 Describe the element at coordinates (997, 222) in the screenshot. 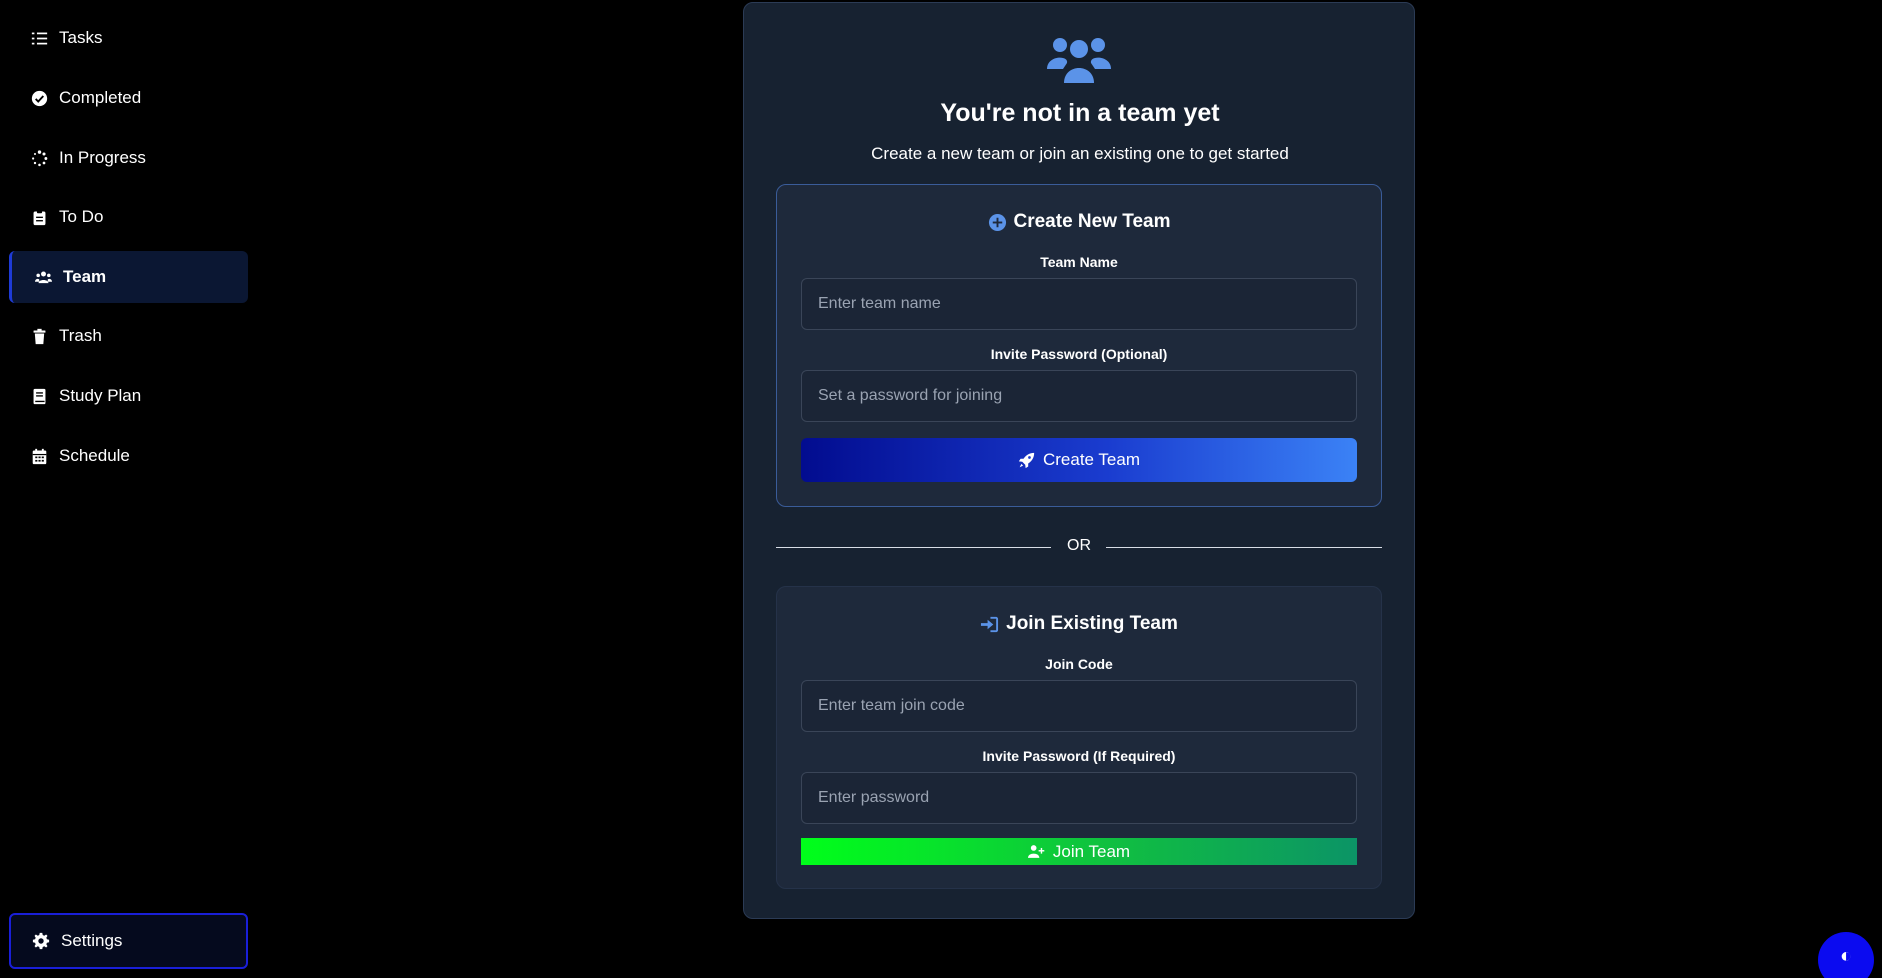

I see `plus-circle-icon` at that location.